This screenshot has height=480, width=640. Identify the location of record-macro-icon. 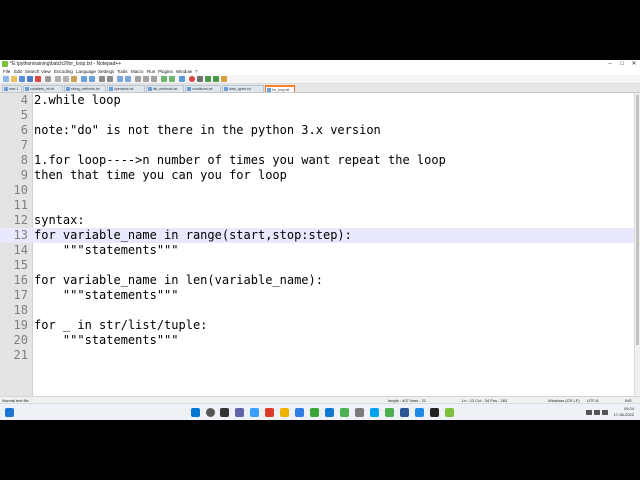
(192, 79).